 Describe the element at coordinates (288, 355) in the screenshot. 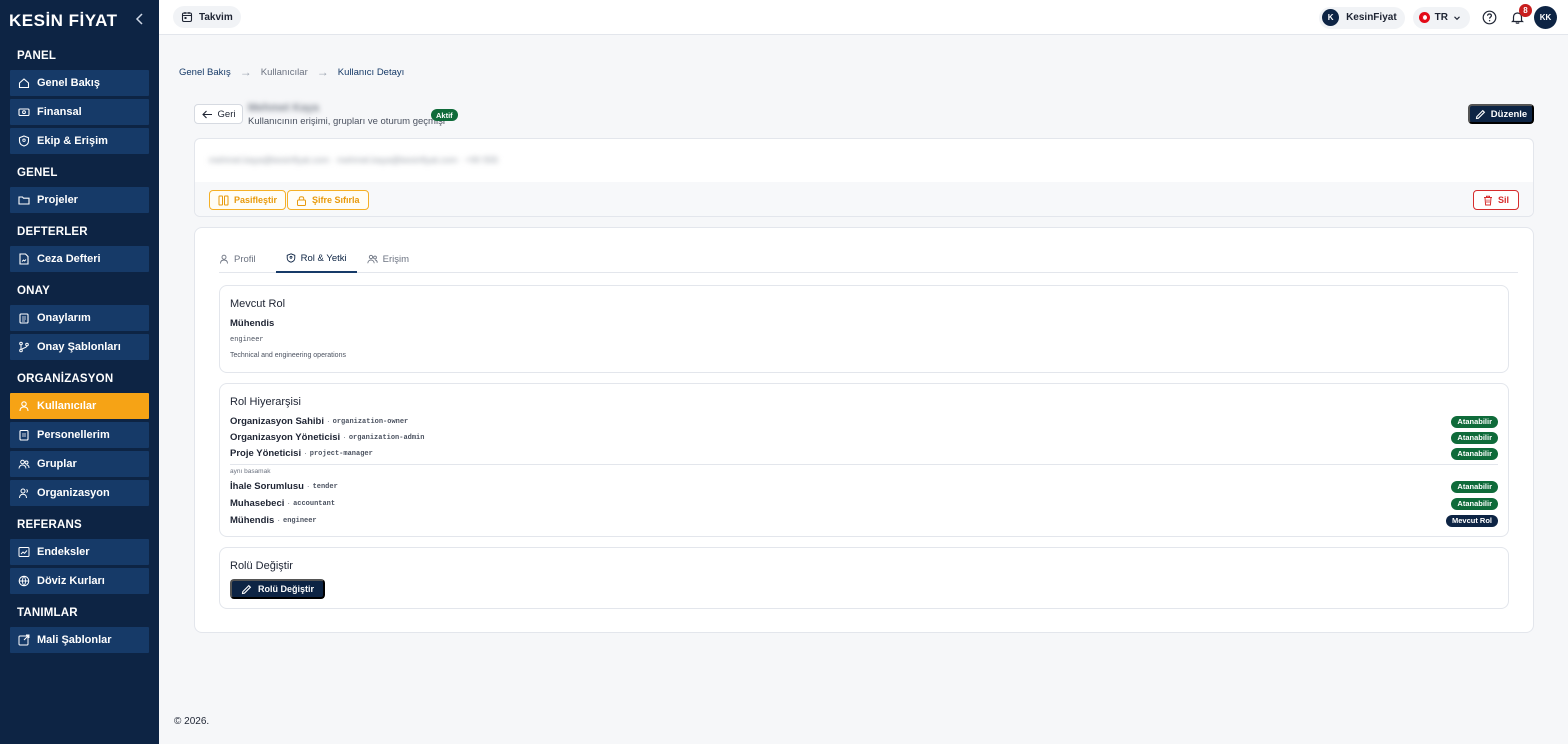

I see `current-role-description: Technical and engineering operations` at that location.